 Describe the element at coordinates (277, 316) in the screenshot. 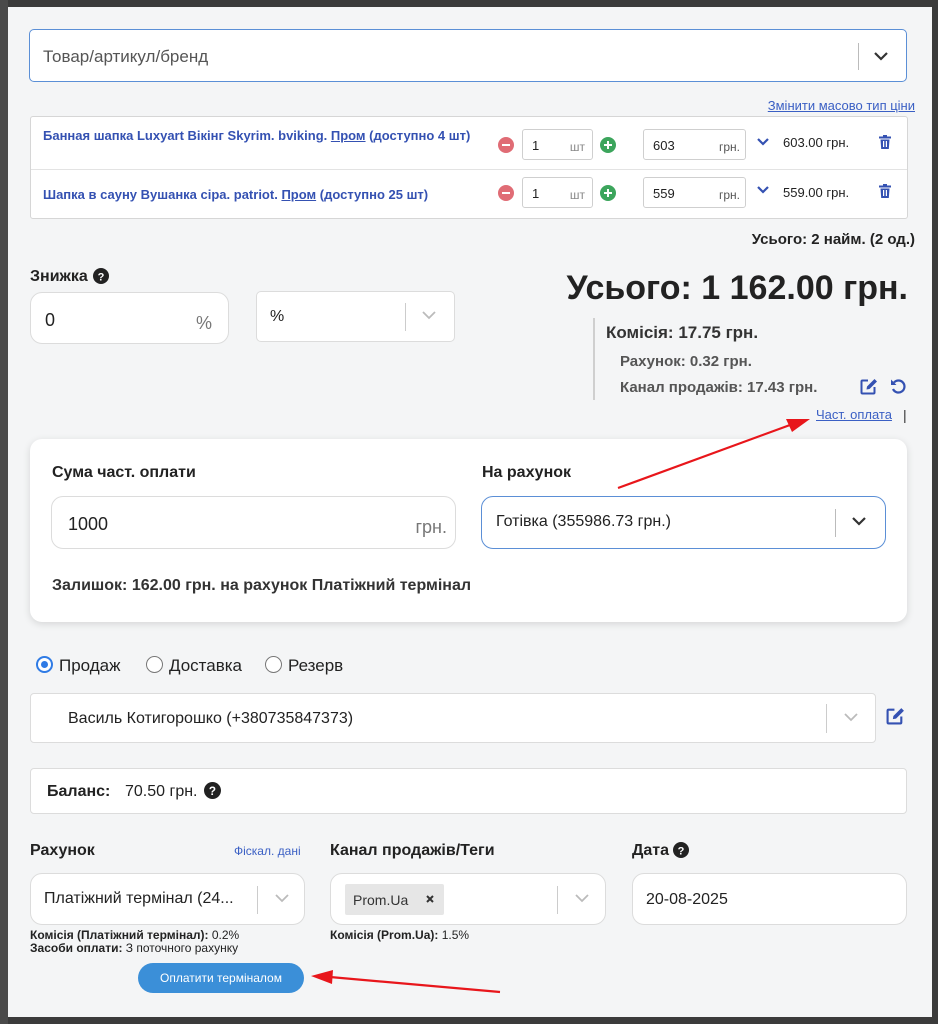

I see `discount-type-value: %` at that location.